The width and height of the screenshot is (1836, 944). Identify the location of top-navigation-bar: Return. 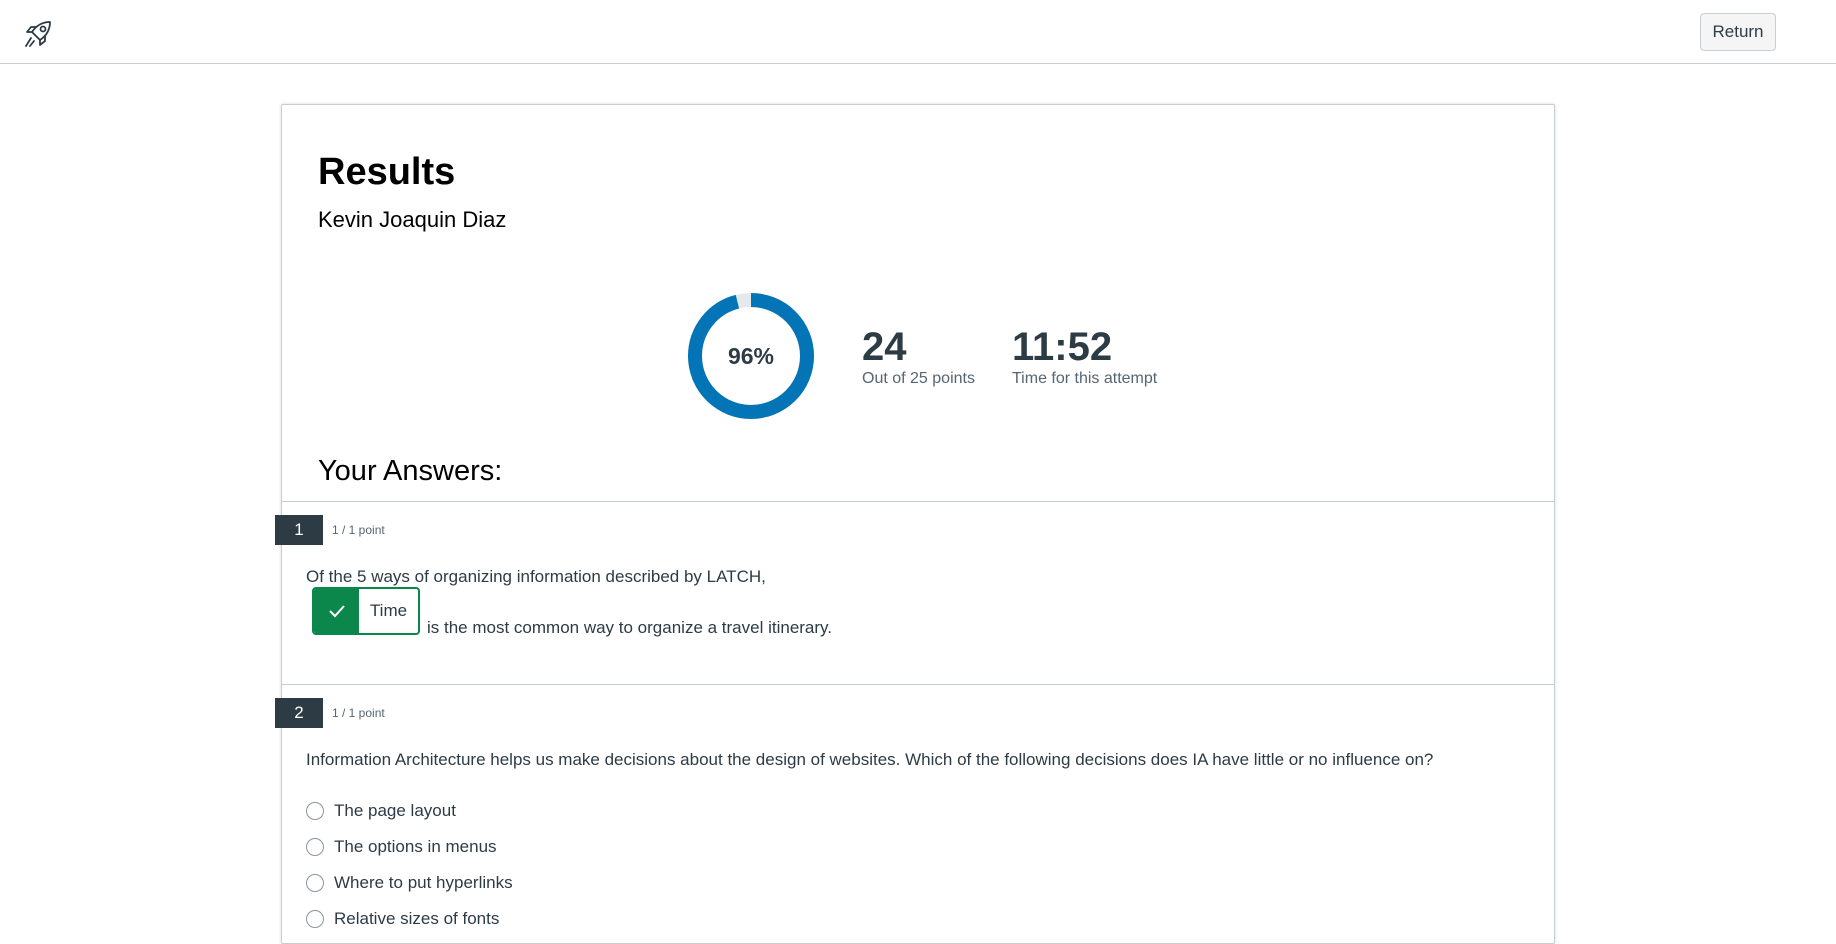
(918, 32).